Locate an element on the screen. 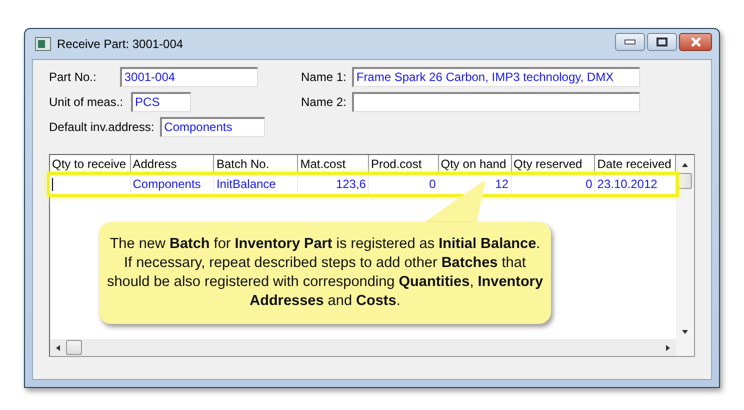 This screenshot has width=744, height=410. field-label: Part No.: is located at coordinates (72, 77).